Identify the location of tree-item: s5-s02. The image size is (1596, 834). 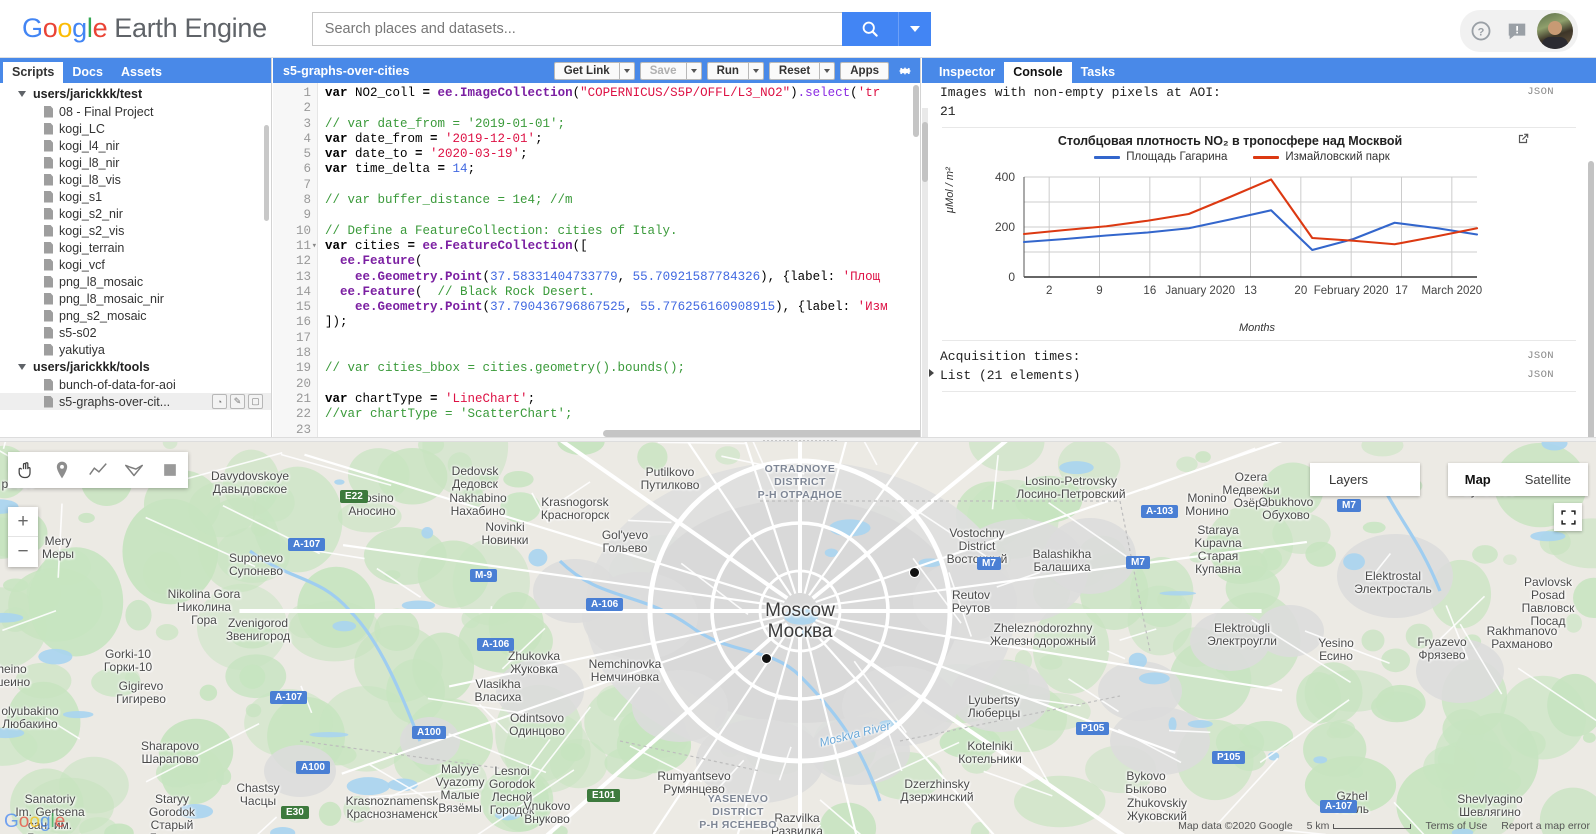
(135, 332).